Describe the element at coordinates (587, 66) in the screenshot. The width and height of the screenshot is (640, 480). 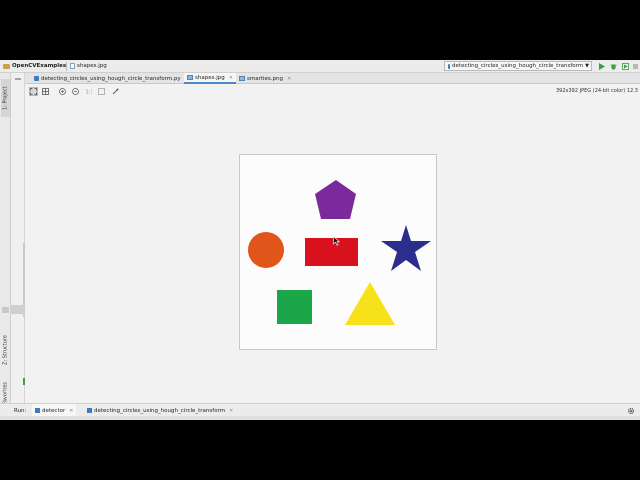
I see `chevron-down-icon: ▼` at that location.